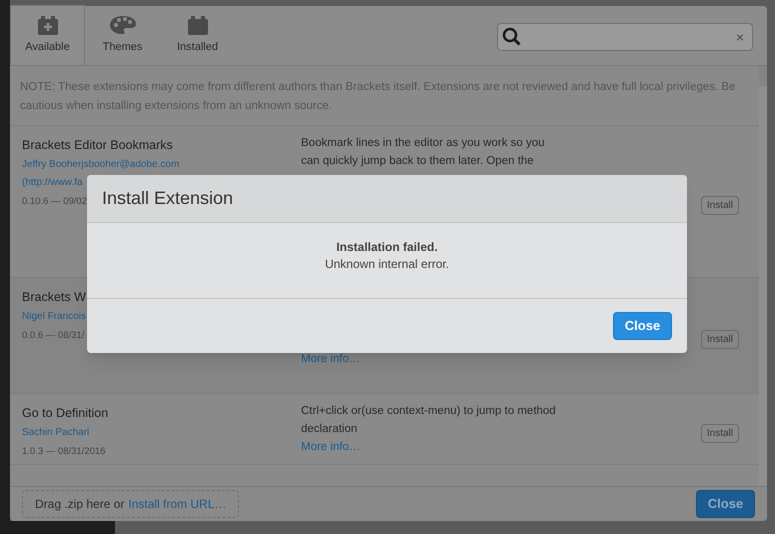  What do you see at coordinates (168, 198) in the screenshot?
I see `dialog-title: Install Extension` at bounding box center [168, 198].